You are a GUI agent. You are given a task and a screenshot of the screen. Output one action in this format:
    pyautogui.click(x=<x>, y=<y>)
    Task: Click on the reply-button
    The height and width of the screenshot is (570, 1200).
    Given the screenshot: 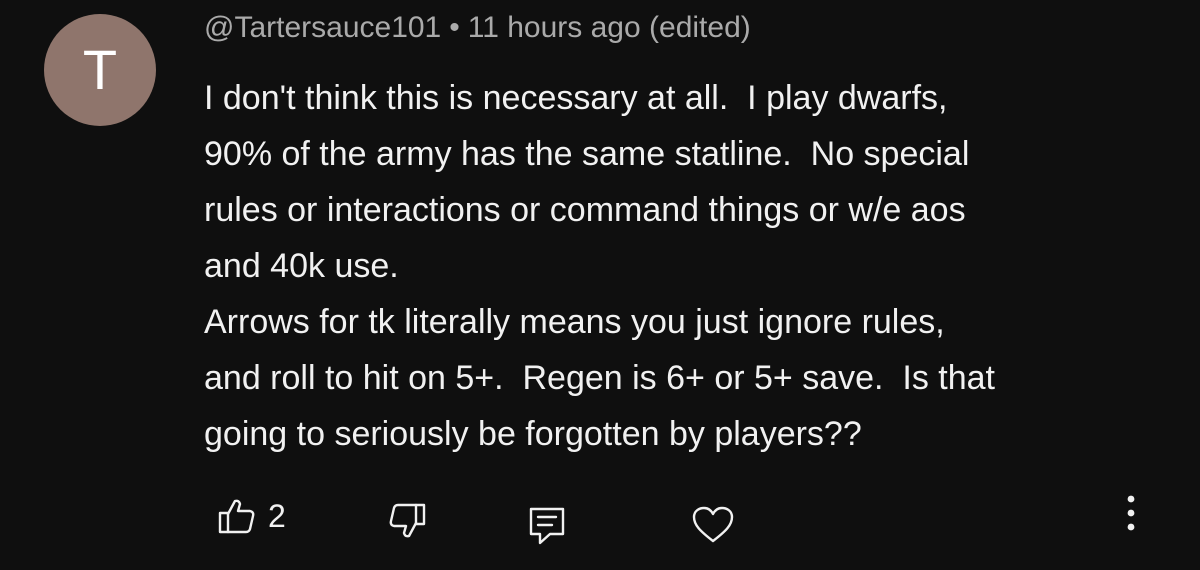 What is the action you would take?
    pyautogui.click(x=547, y=526)
    